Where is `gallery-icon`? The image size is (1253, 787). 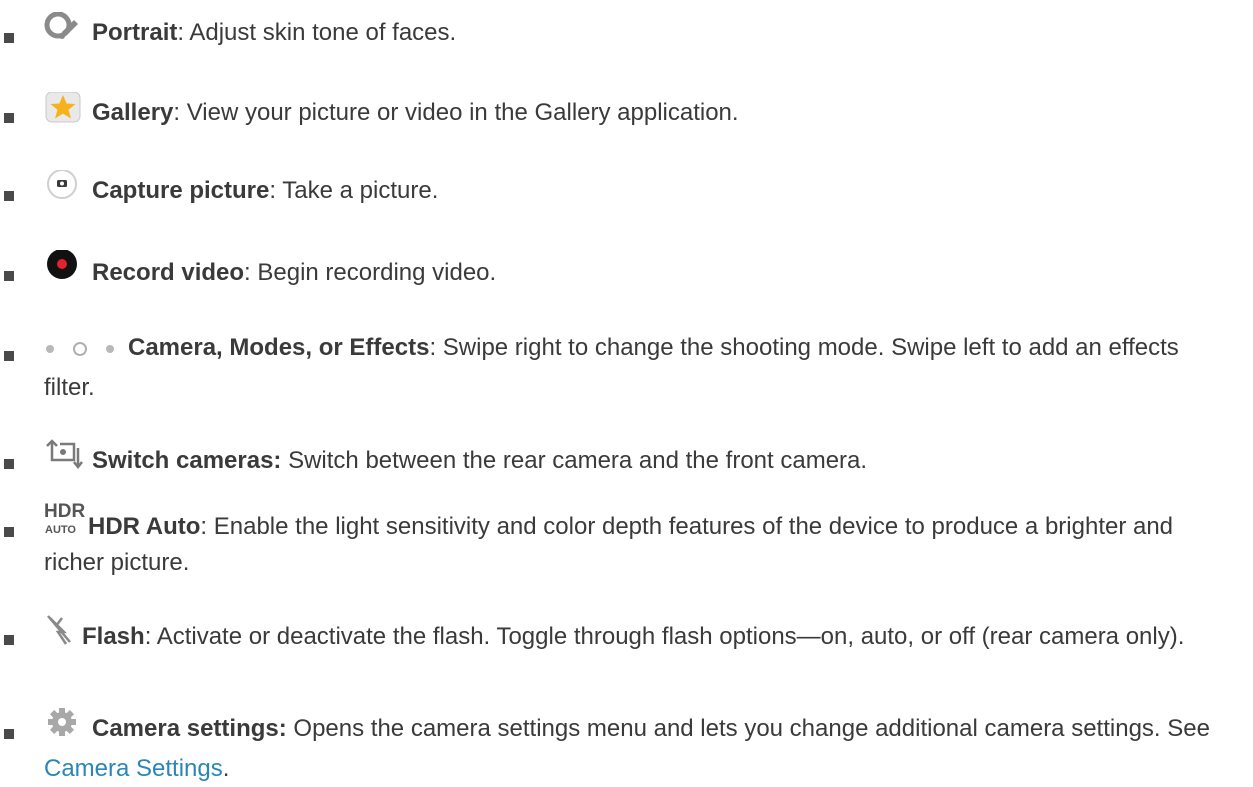 gallery-icon is located at coordinates (64, 113).